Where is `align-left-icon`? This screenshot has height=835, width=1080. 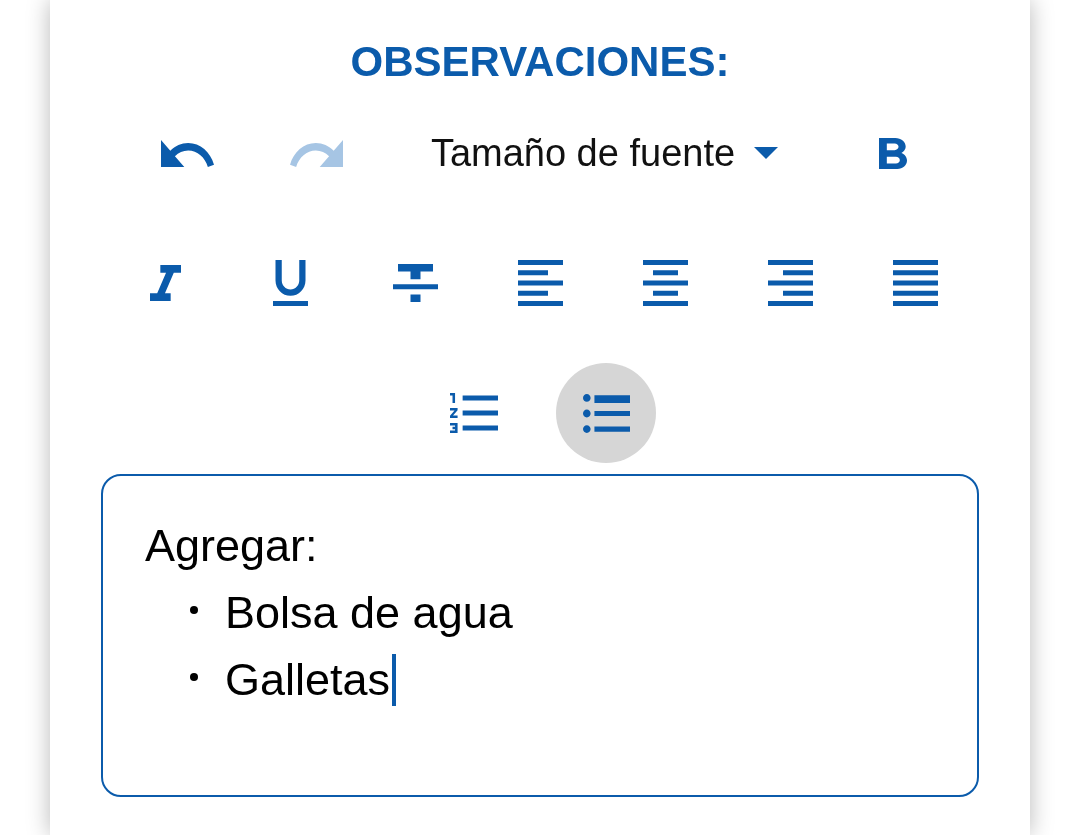
align-left-icon is located at coordinates (540, 283).